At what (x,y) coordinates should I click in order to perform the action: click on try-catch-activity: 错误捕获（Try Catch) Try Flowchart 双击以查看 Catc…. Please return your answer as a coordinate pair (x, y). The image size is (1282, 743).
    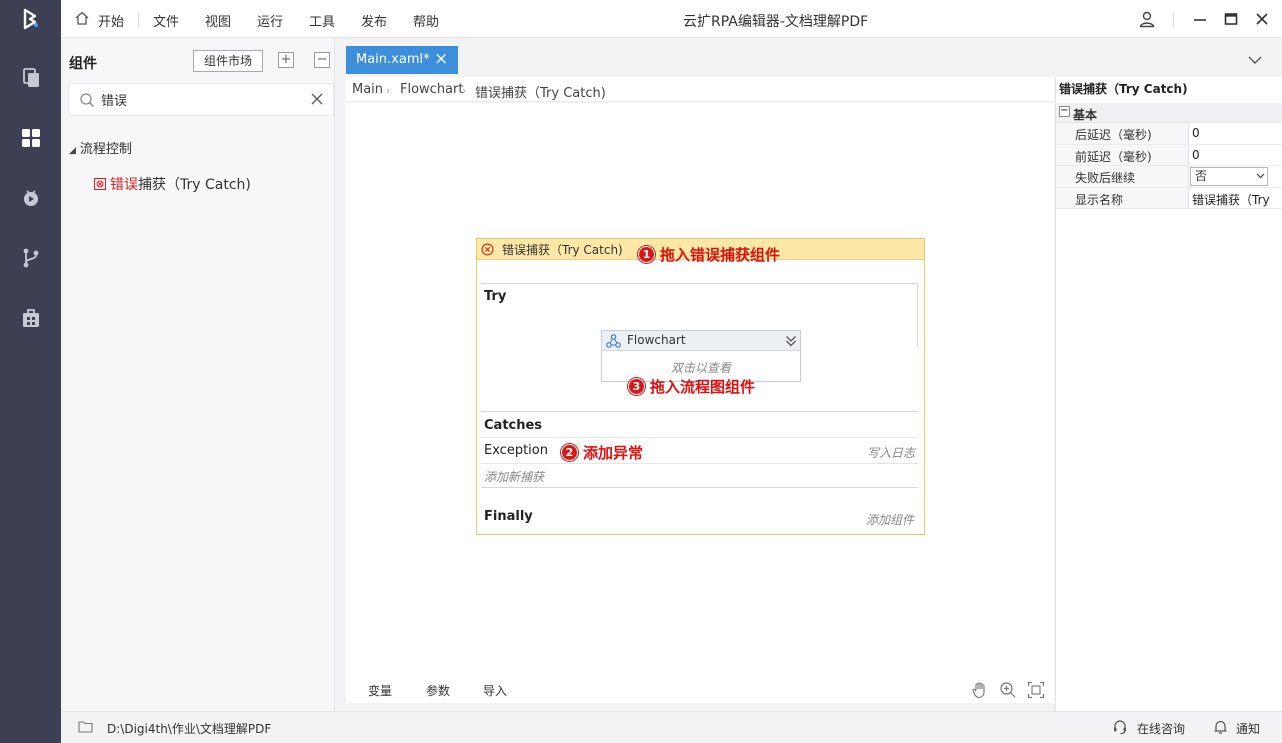
    Looking at the image, I should click on (700, 386).